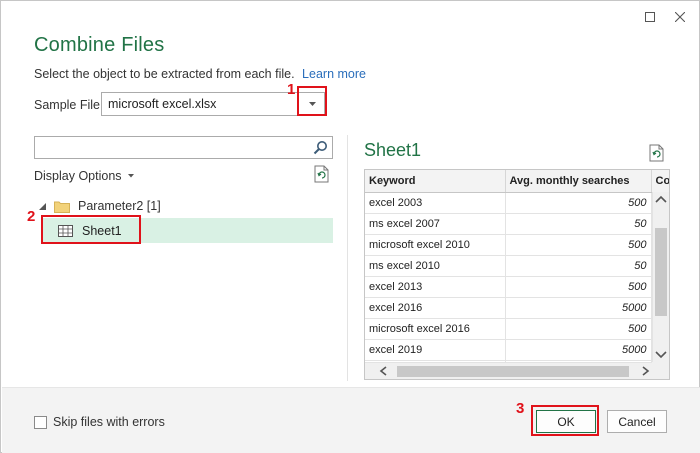 The height and width of the screenshot is (453, 700). What do you see at coordinates (40, 422) in the screenshot?
I see `skip-files-checkbox` at bounding box center [40, 422].